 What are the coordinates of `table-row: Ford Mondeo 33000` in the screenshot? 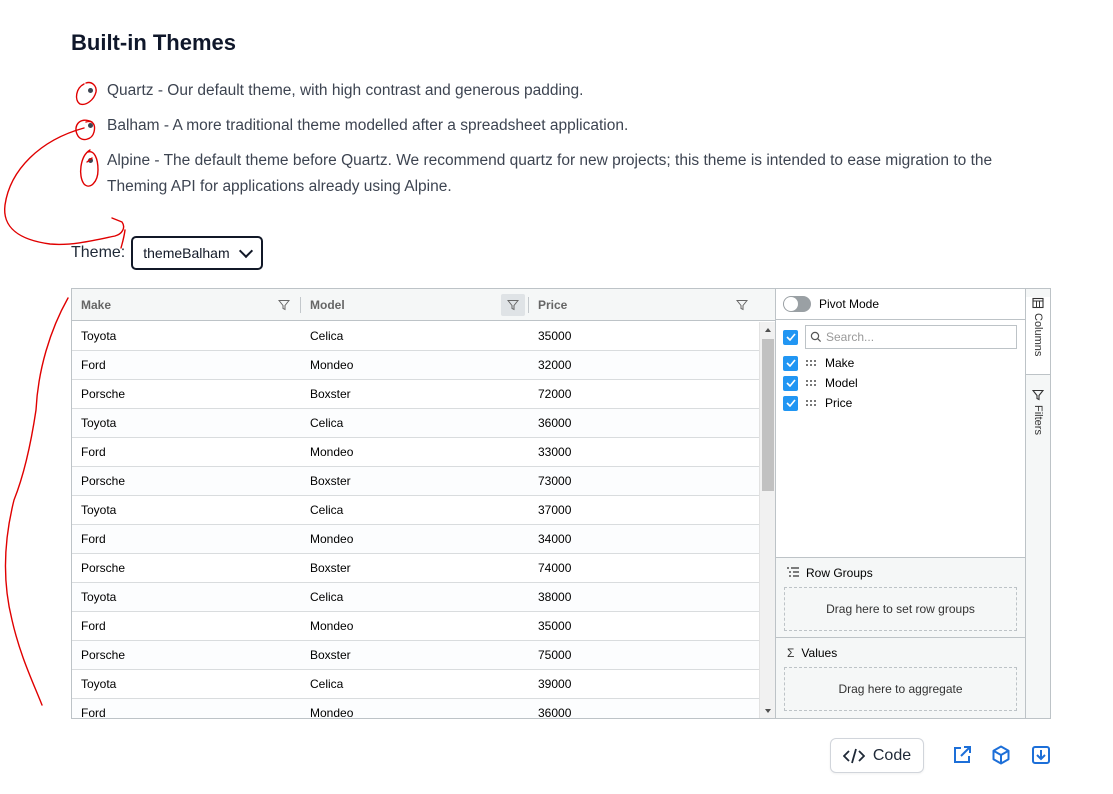 It's located at (415, 452).